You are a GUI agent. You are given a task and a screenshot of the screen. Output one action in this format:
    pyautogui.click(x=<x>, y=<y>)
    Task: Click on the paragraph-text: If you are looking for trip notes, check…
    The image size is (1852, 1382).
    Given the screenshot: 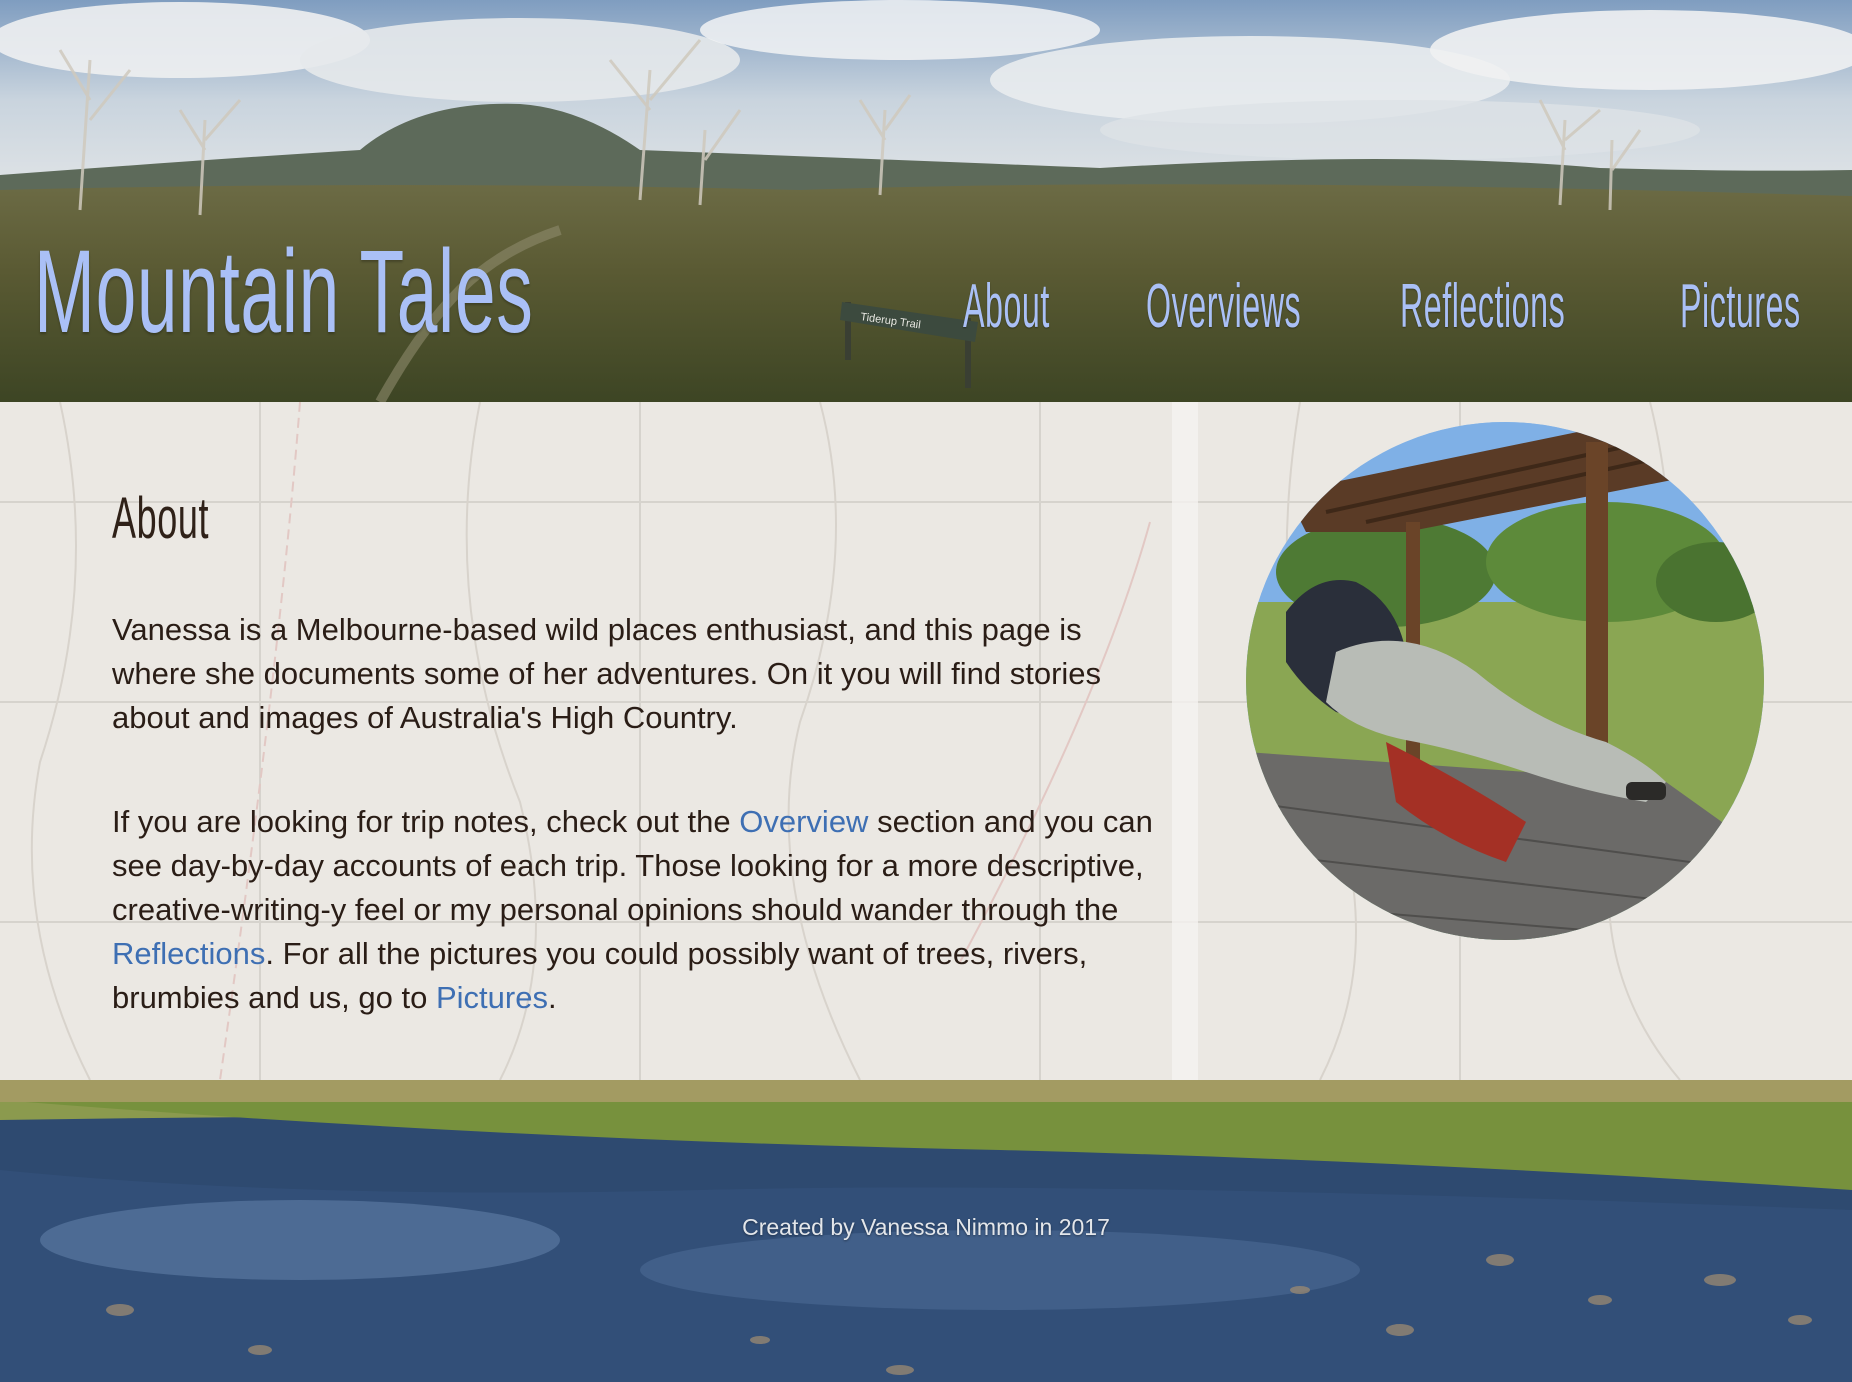 What is the action you would take?
    pyautogui.click(x=426, y=821)
    